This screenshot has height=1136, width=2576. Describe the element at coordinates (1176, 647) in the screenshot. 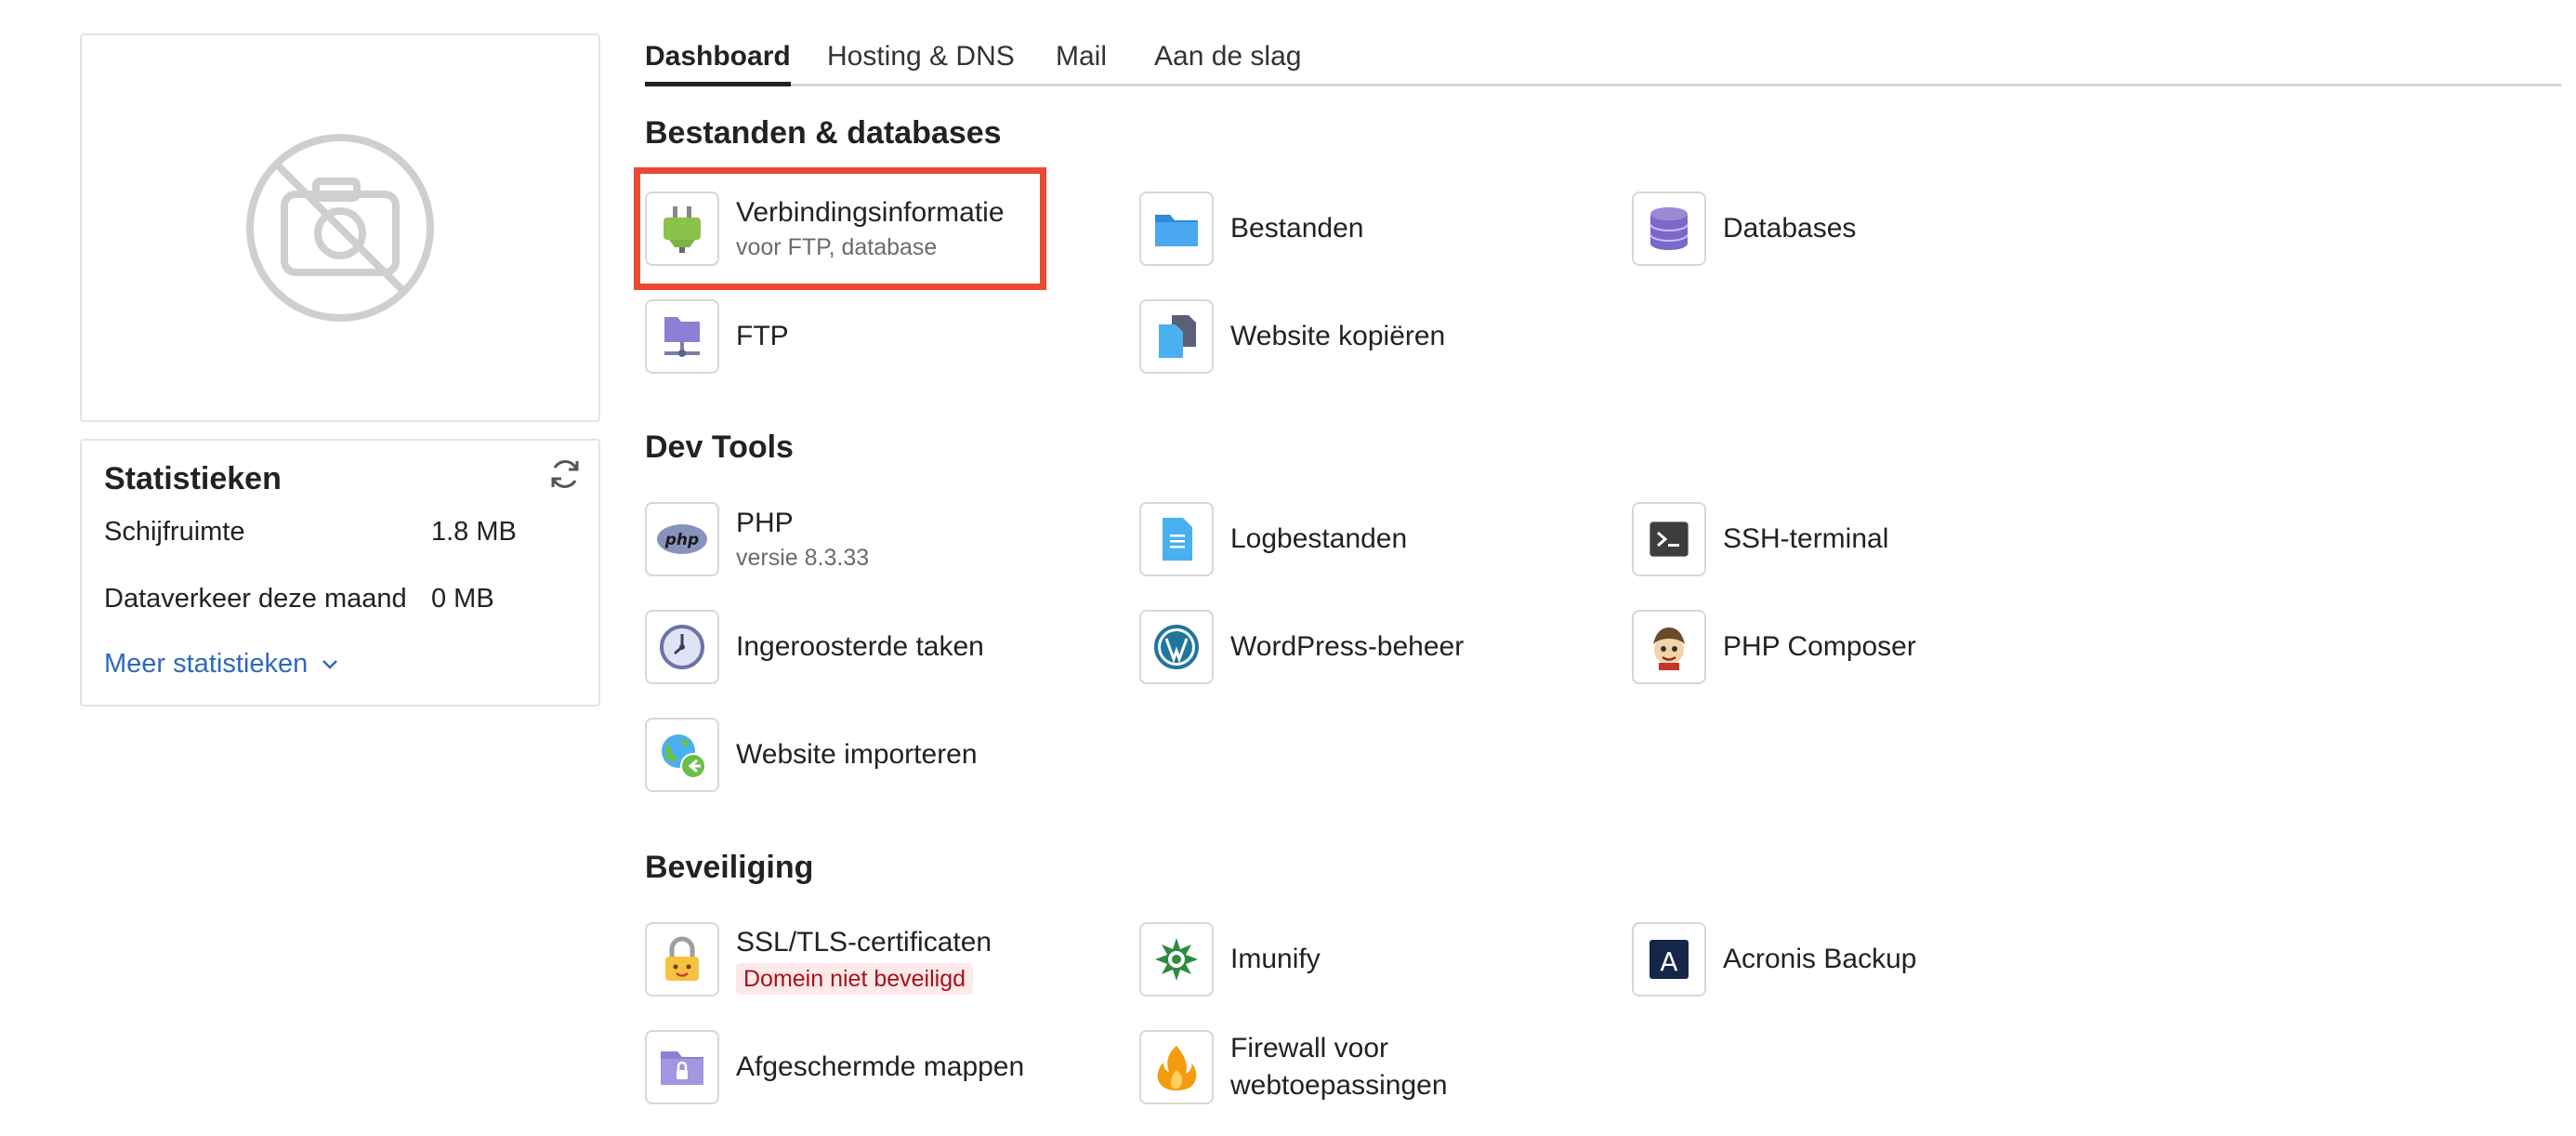

I see `wordpress-icon` at that location.